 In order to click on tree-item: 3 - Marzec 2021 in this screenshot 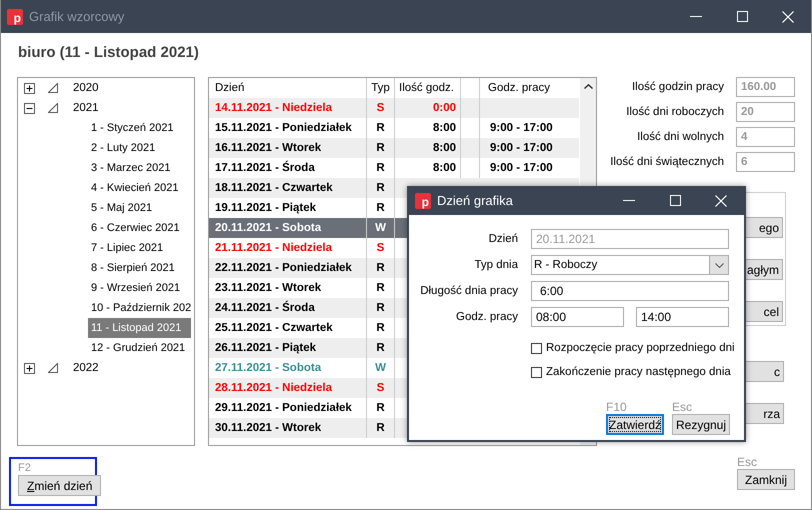, I will do `click(131, 168)`.